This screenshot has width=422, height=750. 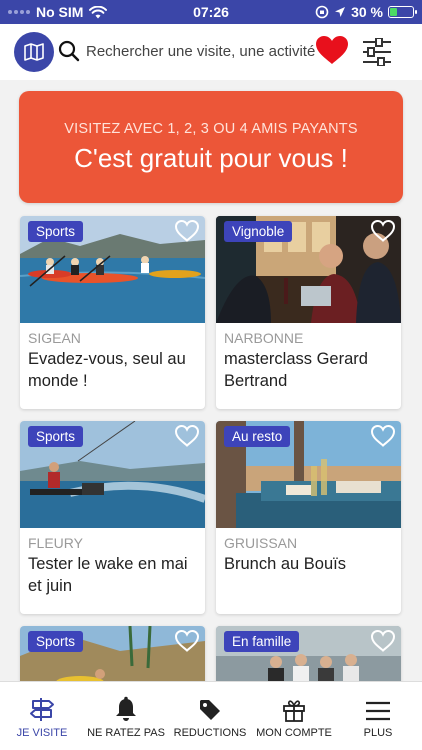 I want to click on header, so click(x=211, y=52).